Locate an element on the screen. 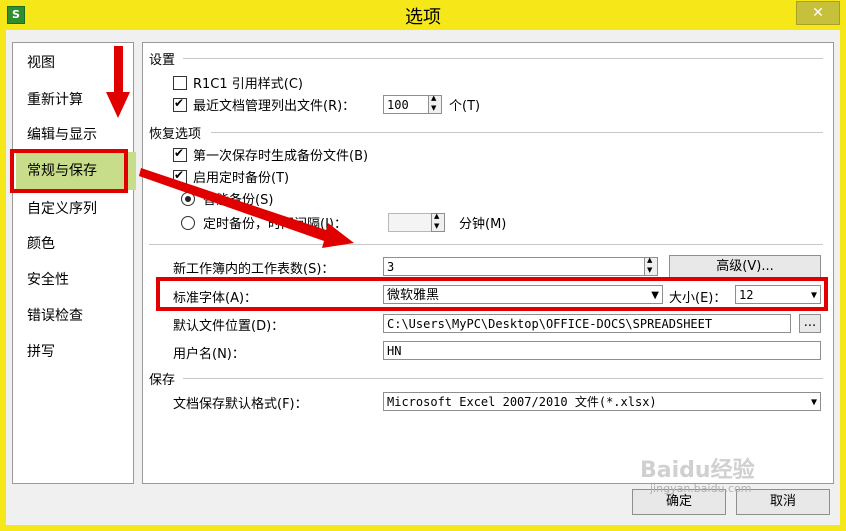  chevron-down-icon: ▼ is located at coordinates (813, 402).